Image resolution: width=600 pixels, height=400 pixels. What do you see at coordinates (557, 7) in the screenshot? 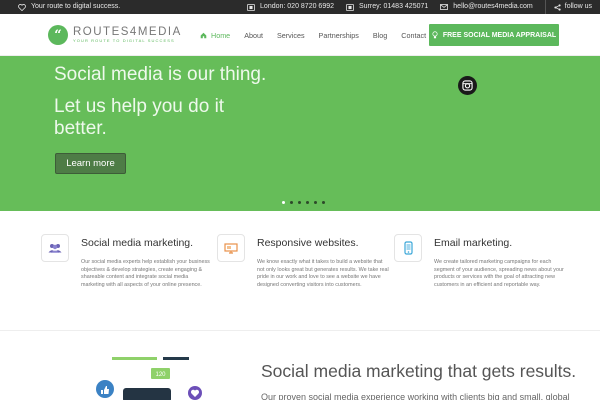
I see `share-icon` at bounding box center [557, 7].